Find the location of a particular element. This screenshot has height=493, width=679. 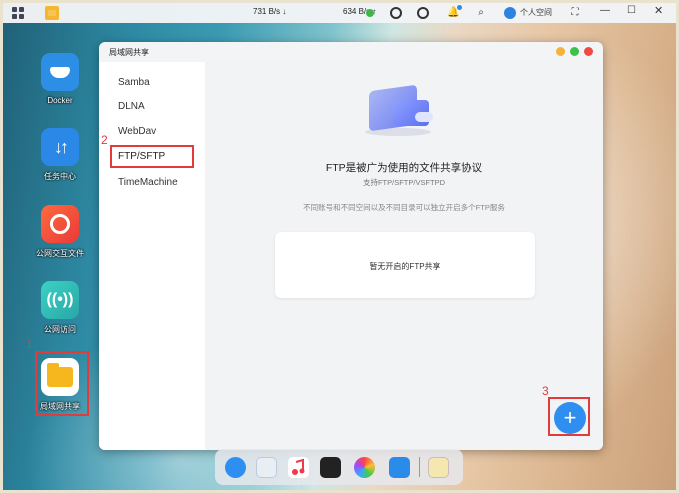

minimize-dot is located at coordinates (560, 51).